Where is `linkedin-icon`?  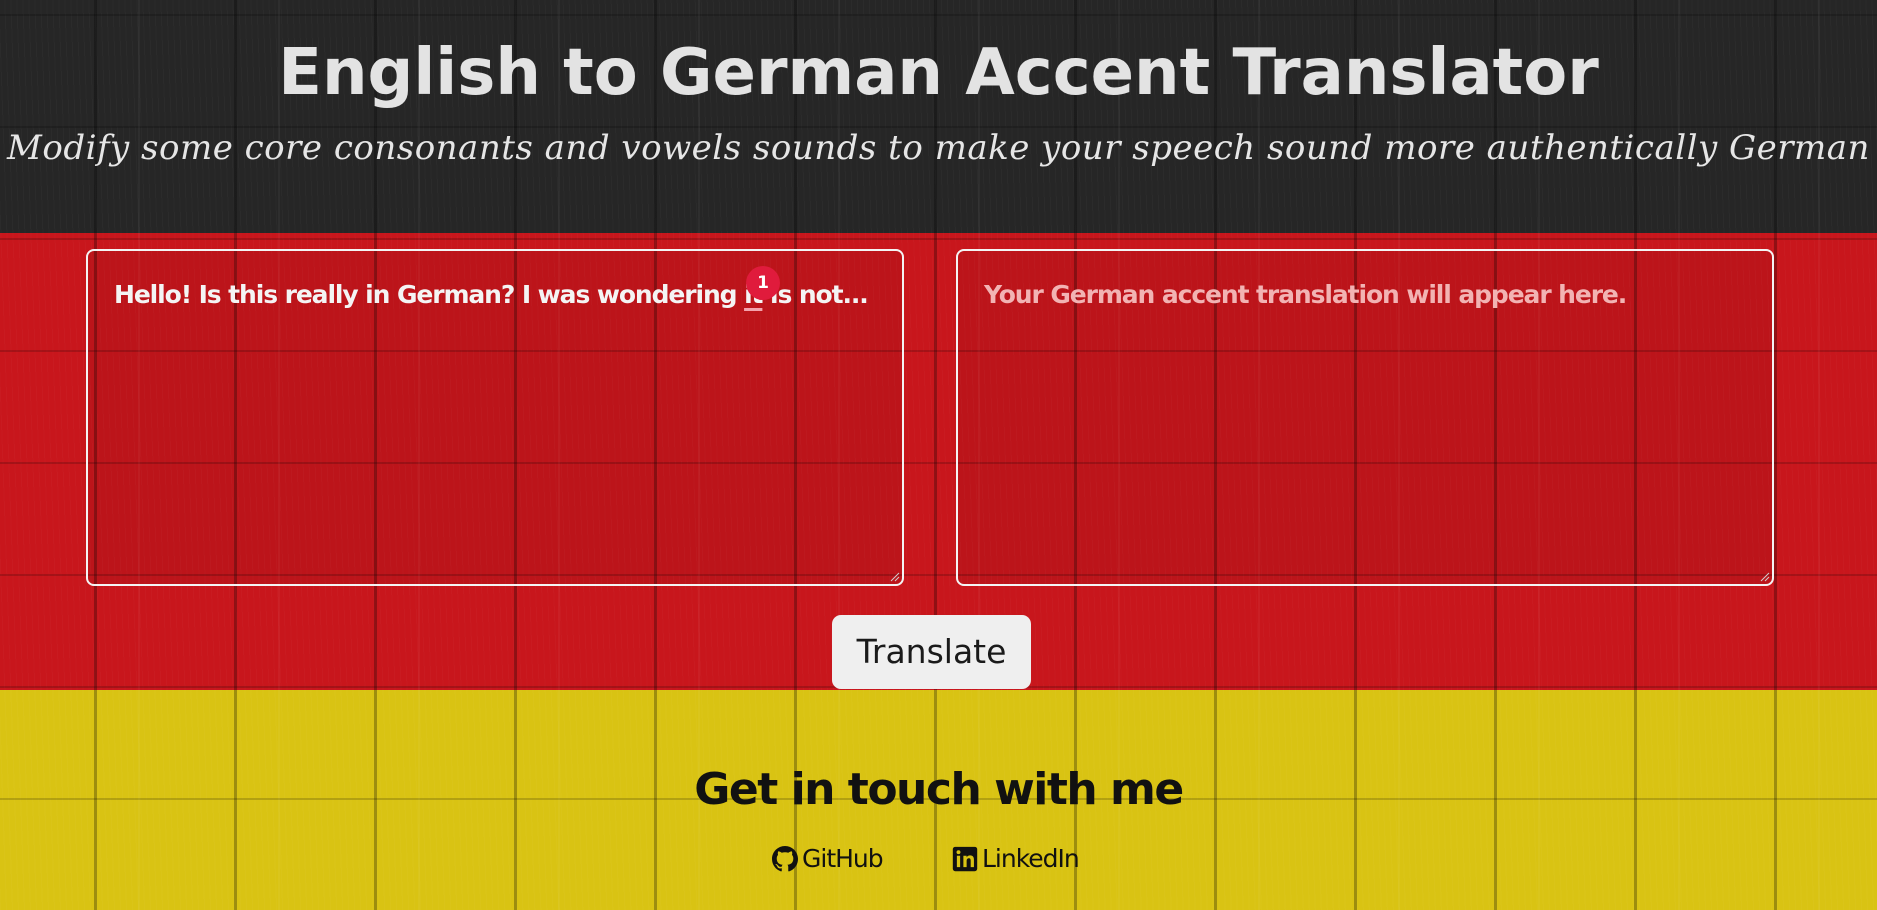
linkedin-icon is located at coordinates (965, 859).